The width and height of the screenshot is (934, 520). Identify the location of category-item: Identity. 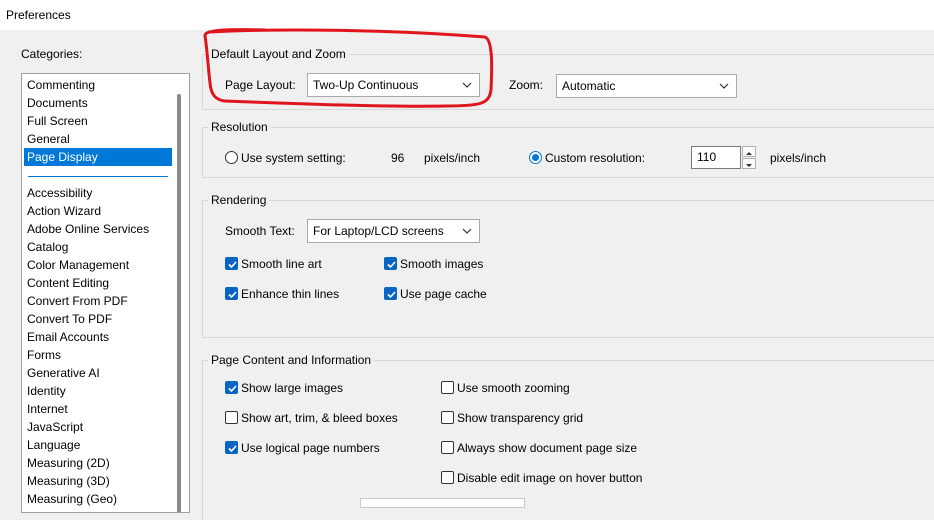
(98, 391).